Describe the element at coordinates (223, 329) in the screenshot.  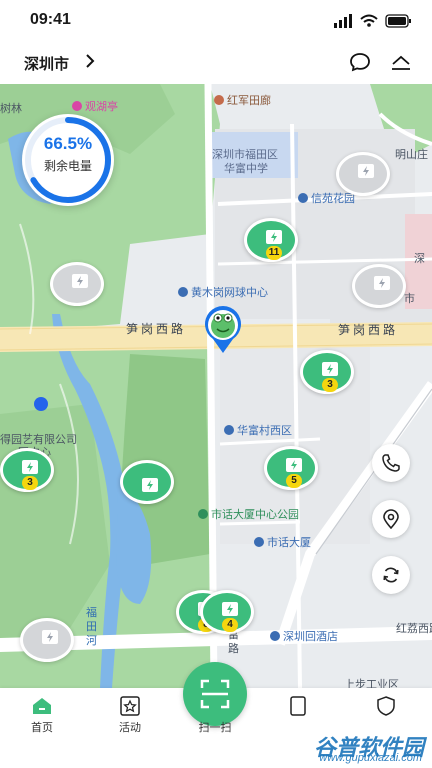
I see `user-location-pin` at that location.